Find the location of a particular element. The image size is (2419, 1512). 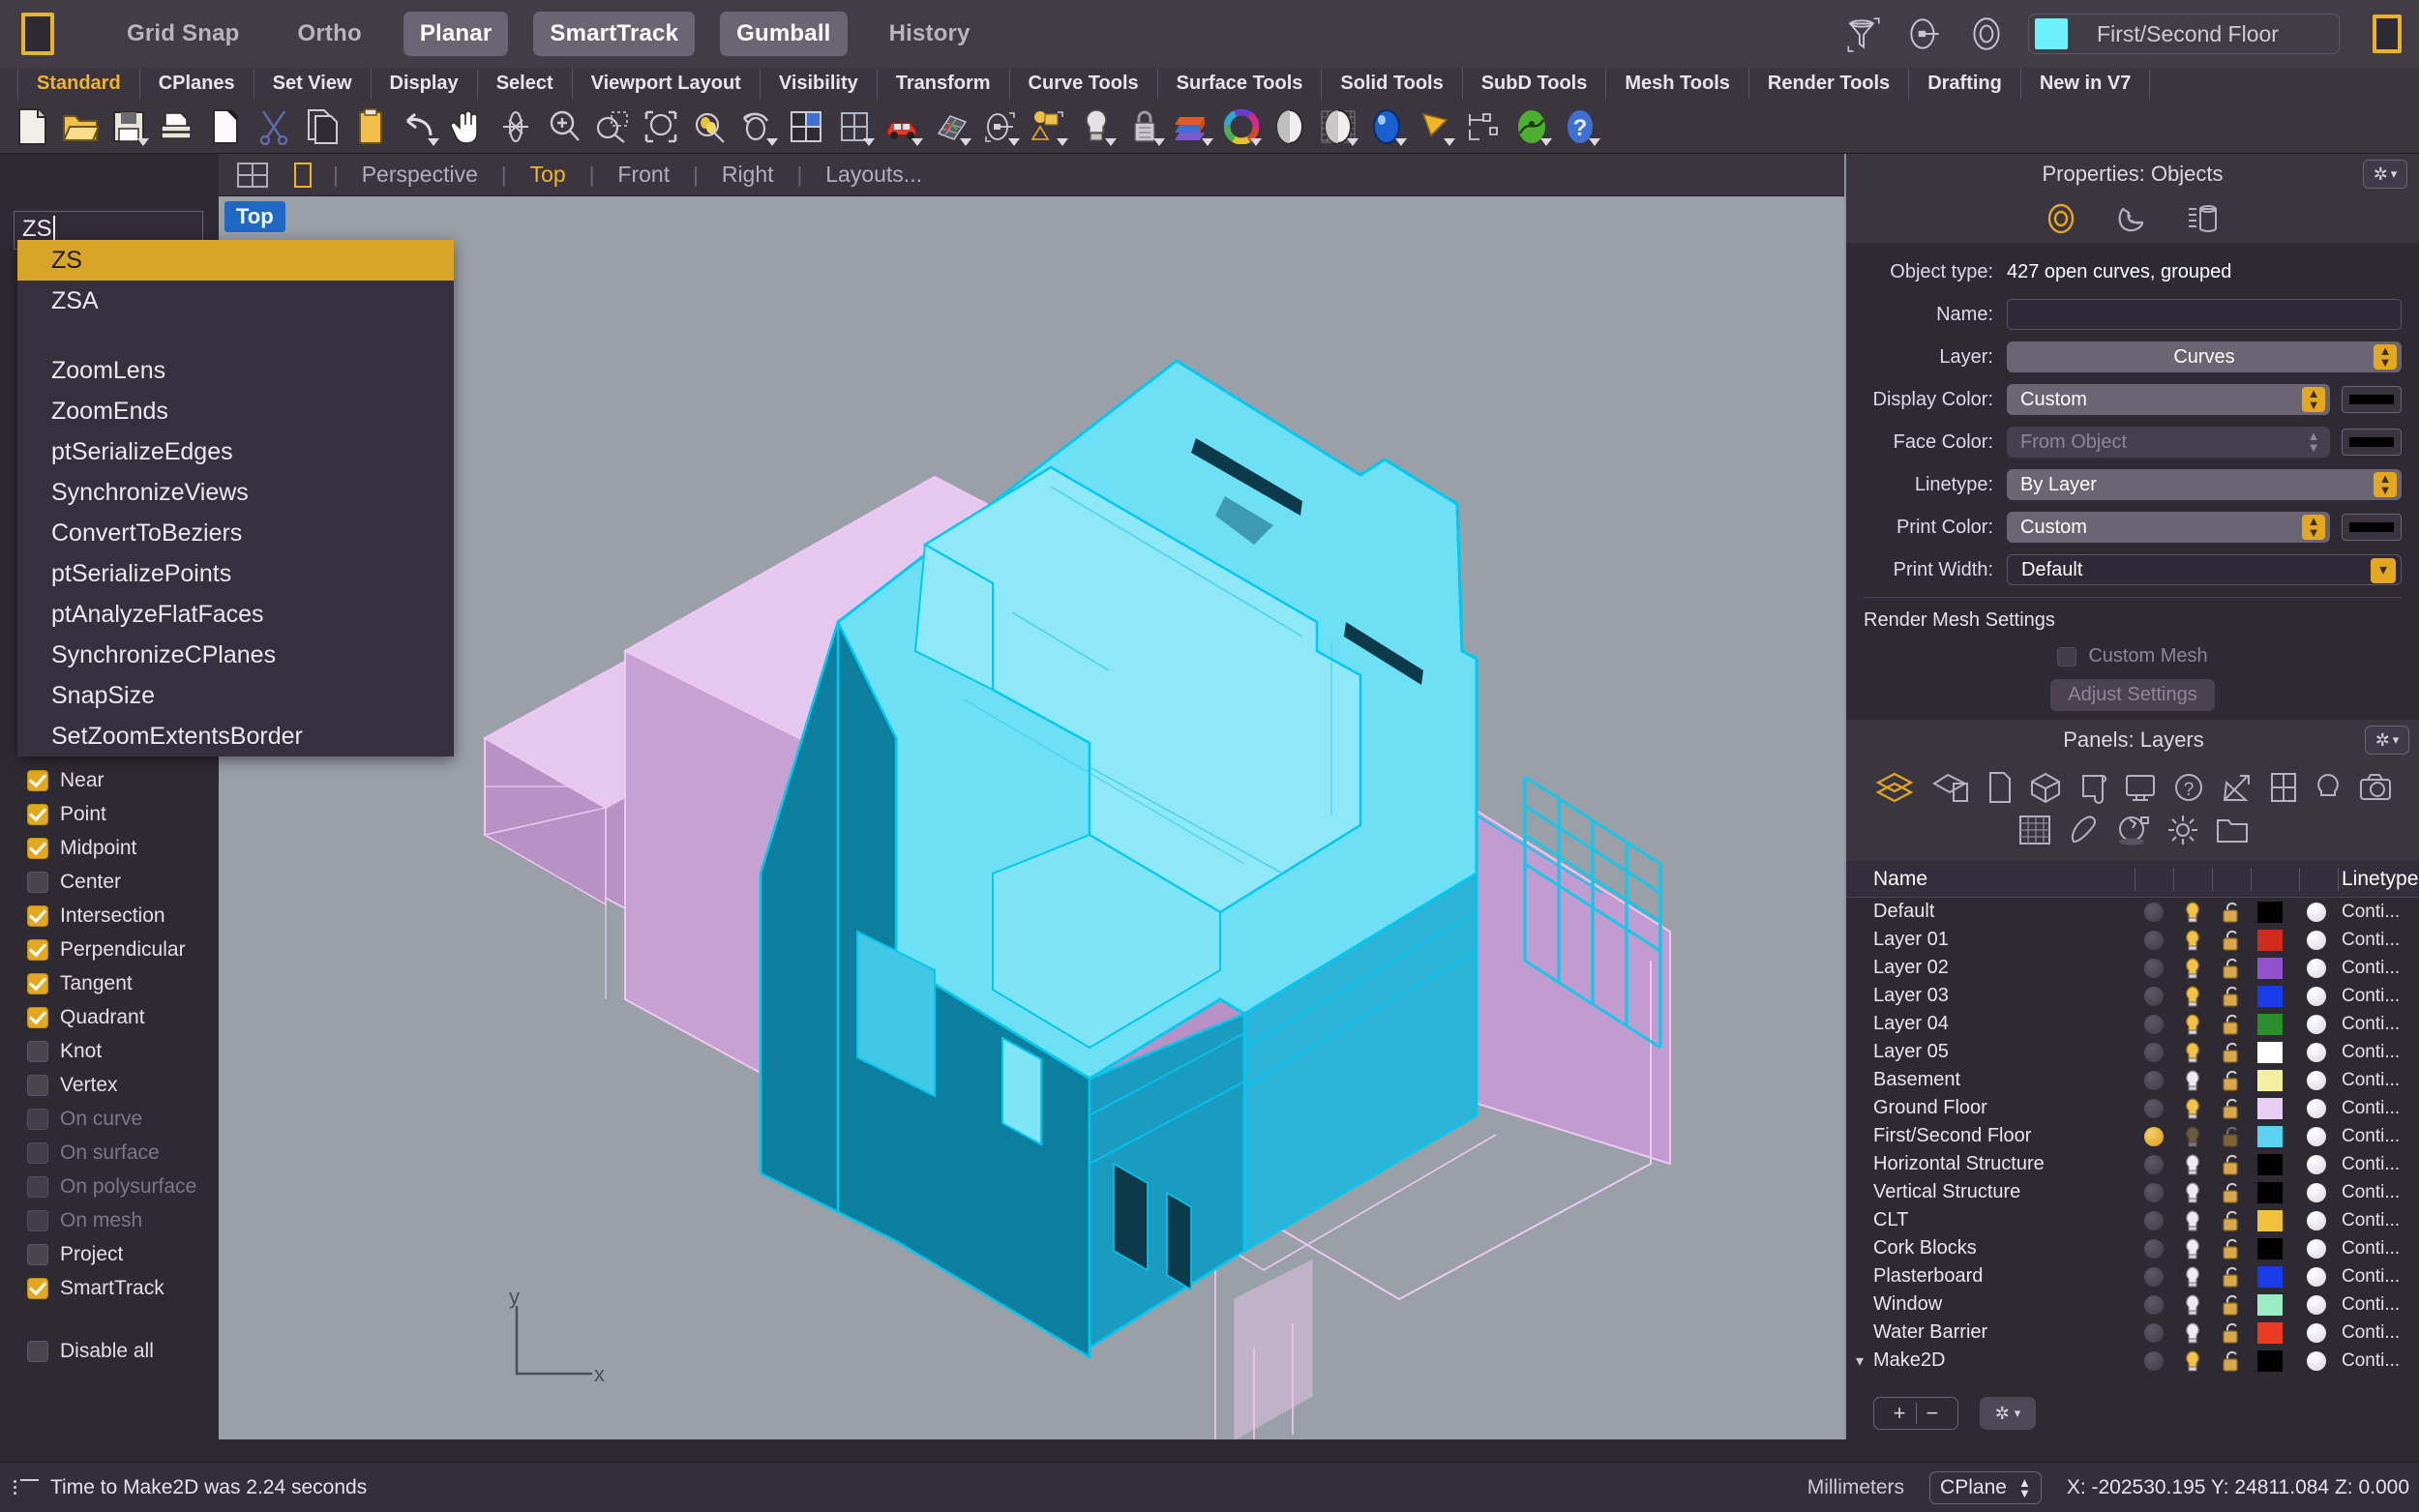

tab-cplanes: CPlanes is located at coordinates (197, 84).